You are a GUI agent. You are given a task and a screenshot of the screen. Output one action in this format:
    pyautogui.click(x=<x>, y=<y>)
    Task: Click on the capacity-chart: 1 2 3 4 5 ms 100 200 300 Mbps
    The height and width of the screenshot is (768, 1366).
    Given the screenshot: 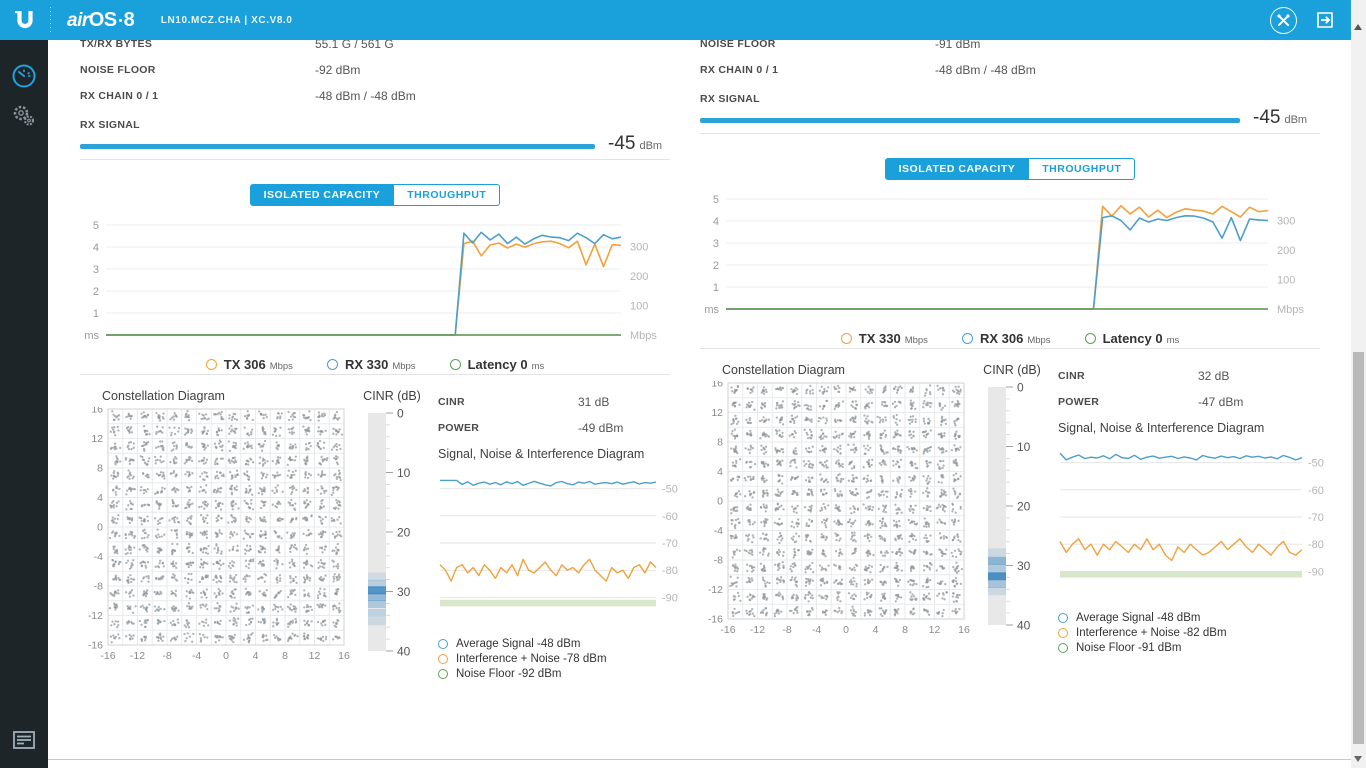 What is the action you would take?
    pyautogui.click(x=370, y=281)
    